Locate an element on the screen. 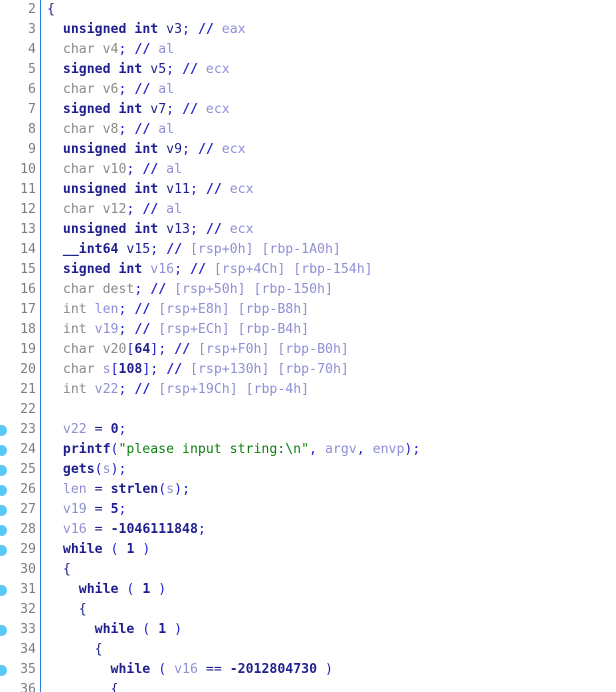 This screenshot has height=692, width=616. code-text: char dest; // [rsp+50h] [rbp-150h] is located at coordinates (190, 290).